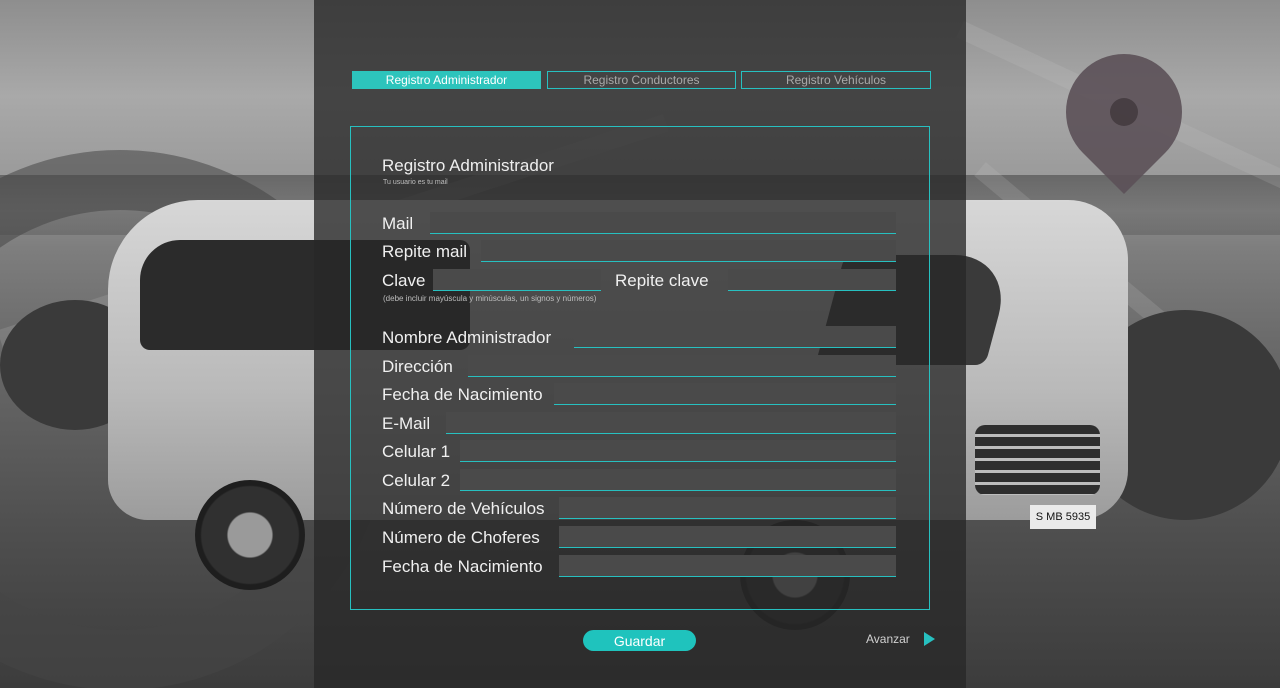 The height and width of the screenshot is (688, 1280). What do you see at coordinates (462, 394) in the screenshot?
I see `fecha-nacimiento-label: Fecha de Nacimiento` at bounding box center [462, 394].